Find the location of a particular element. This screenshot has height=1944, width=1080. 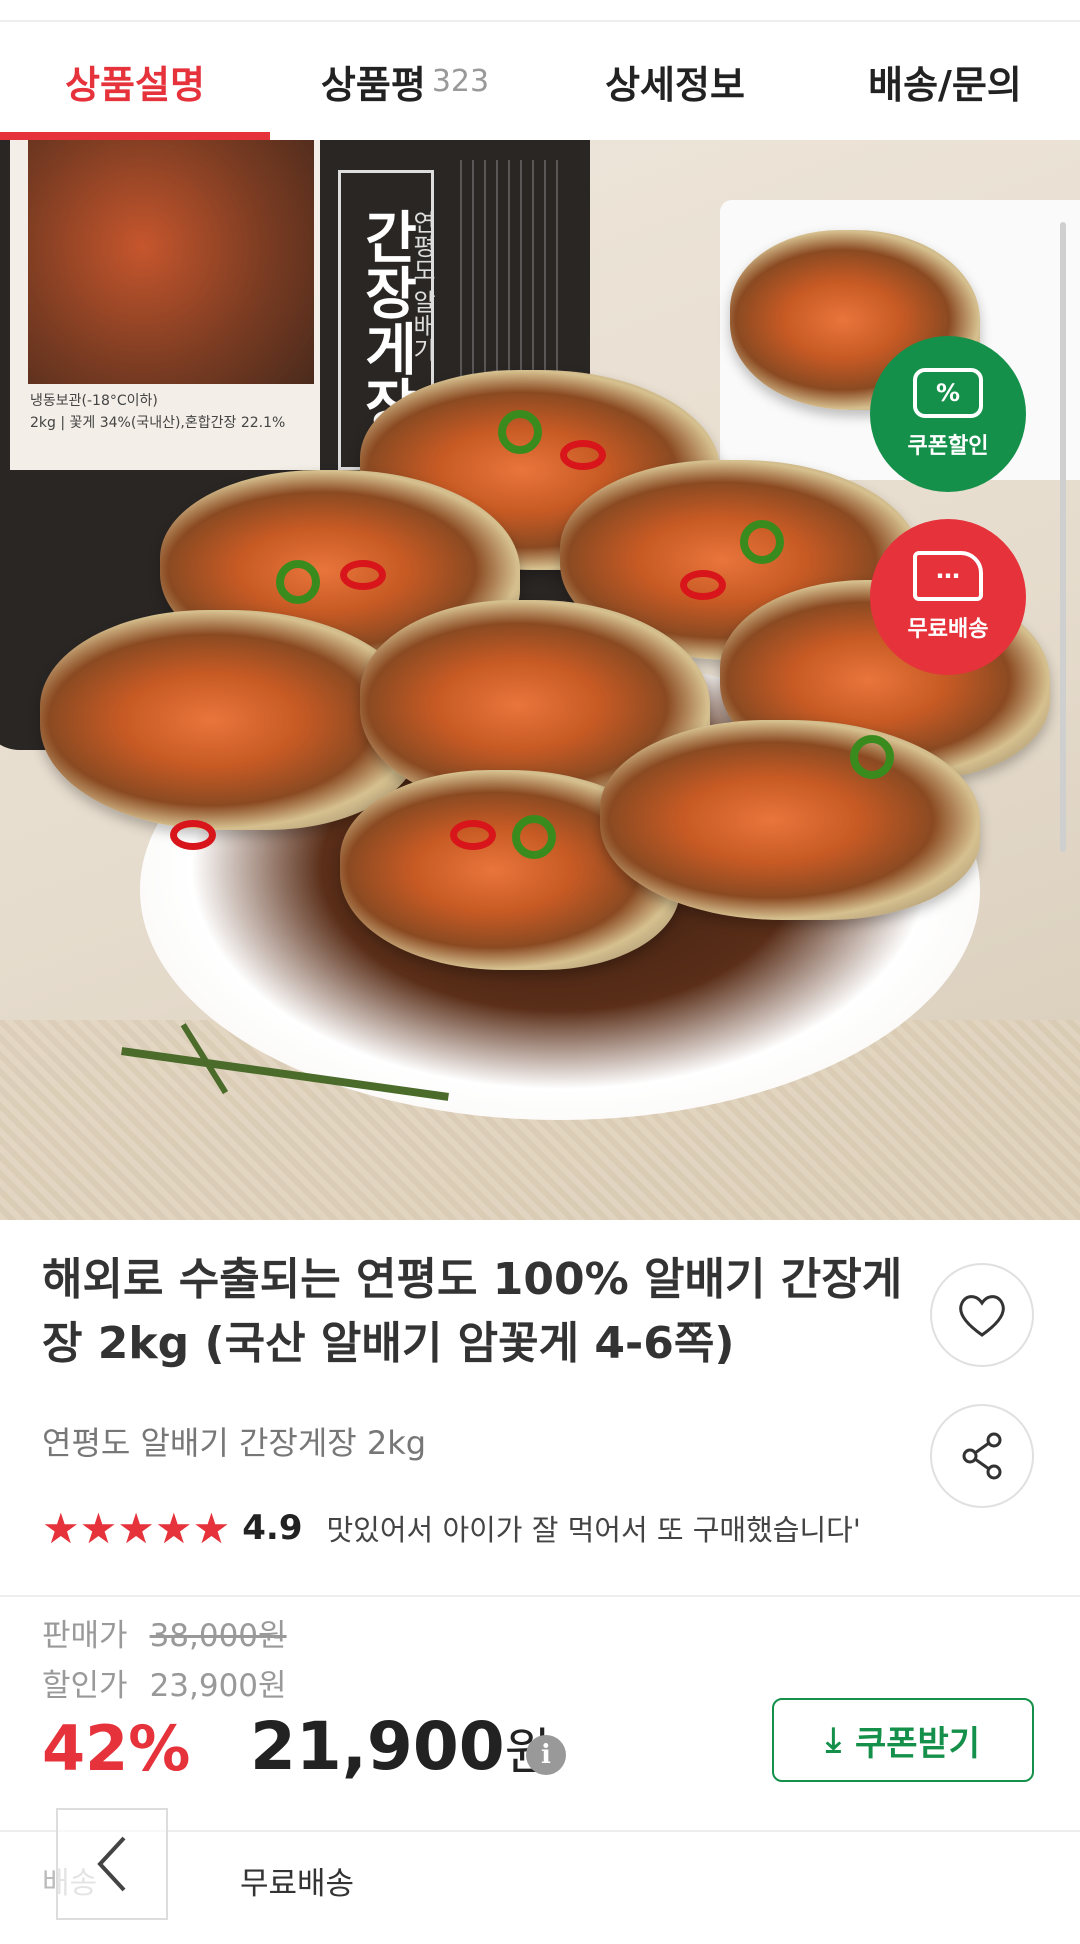

tab-label: 상품설명 is located at coordinates (135, 84).